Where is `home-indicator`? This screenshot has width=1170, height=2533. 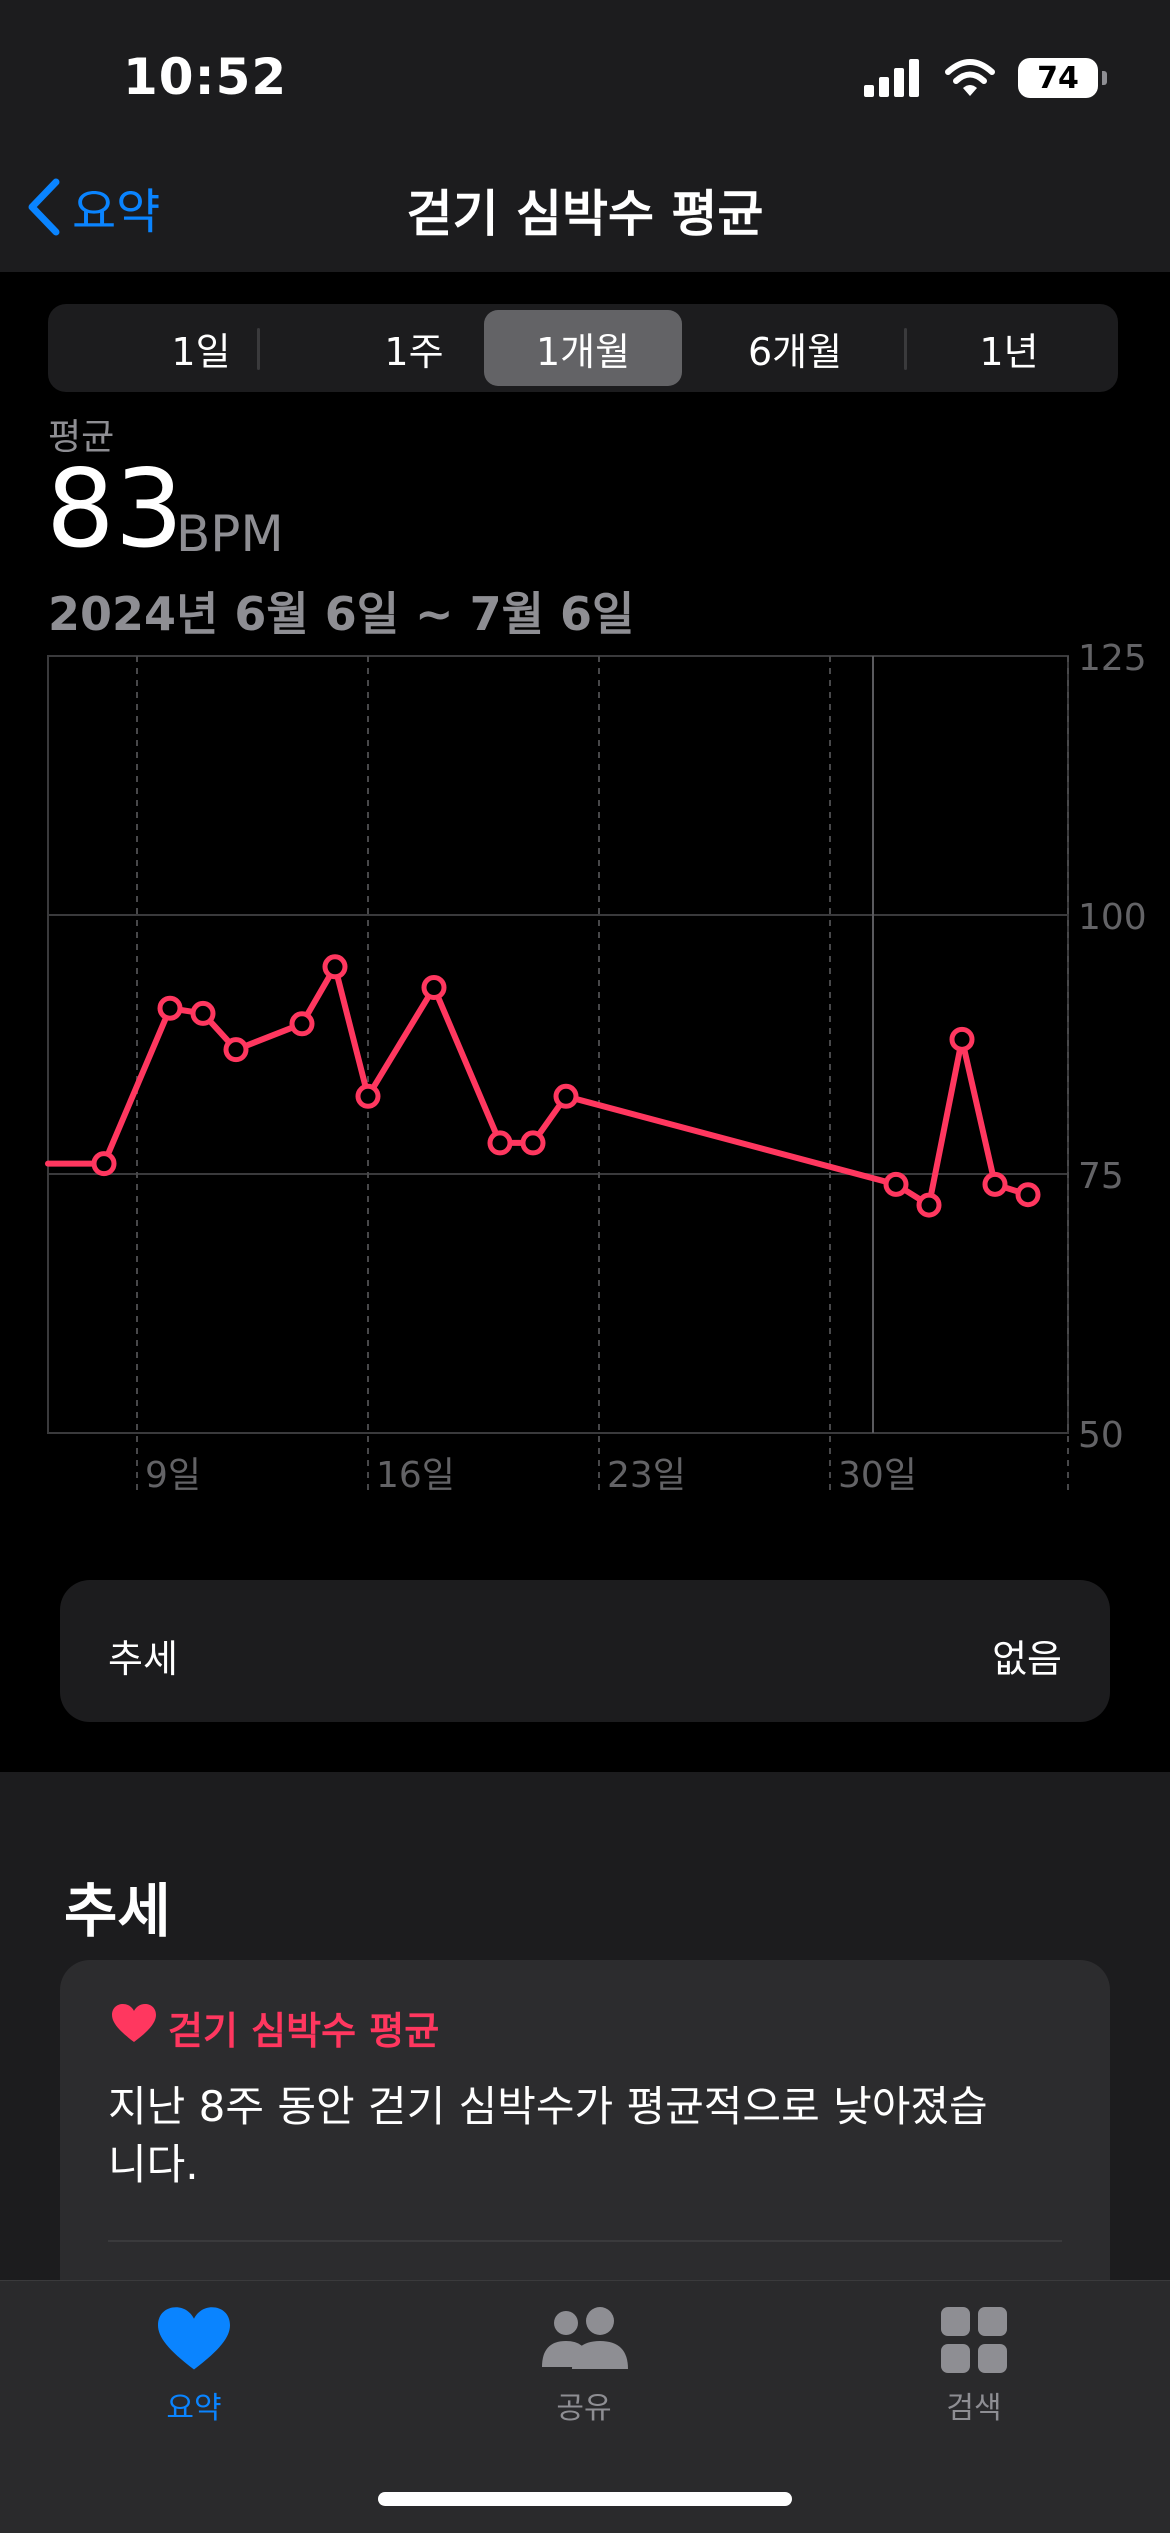 home-indicator is located at coordinates (585, 2499).